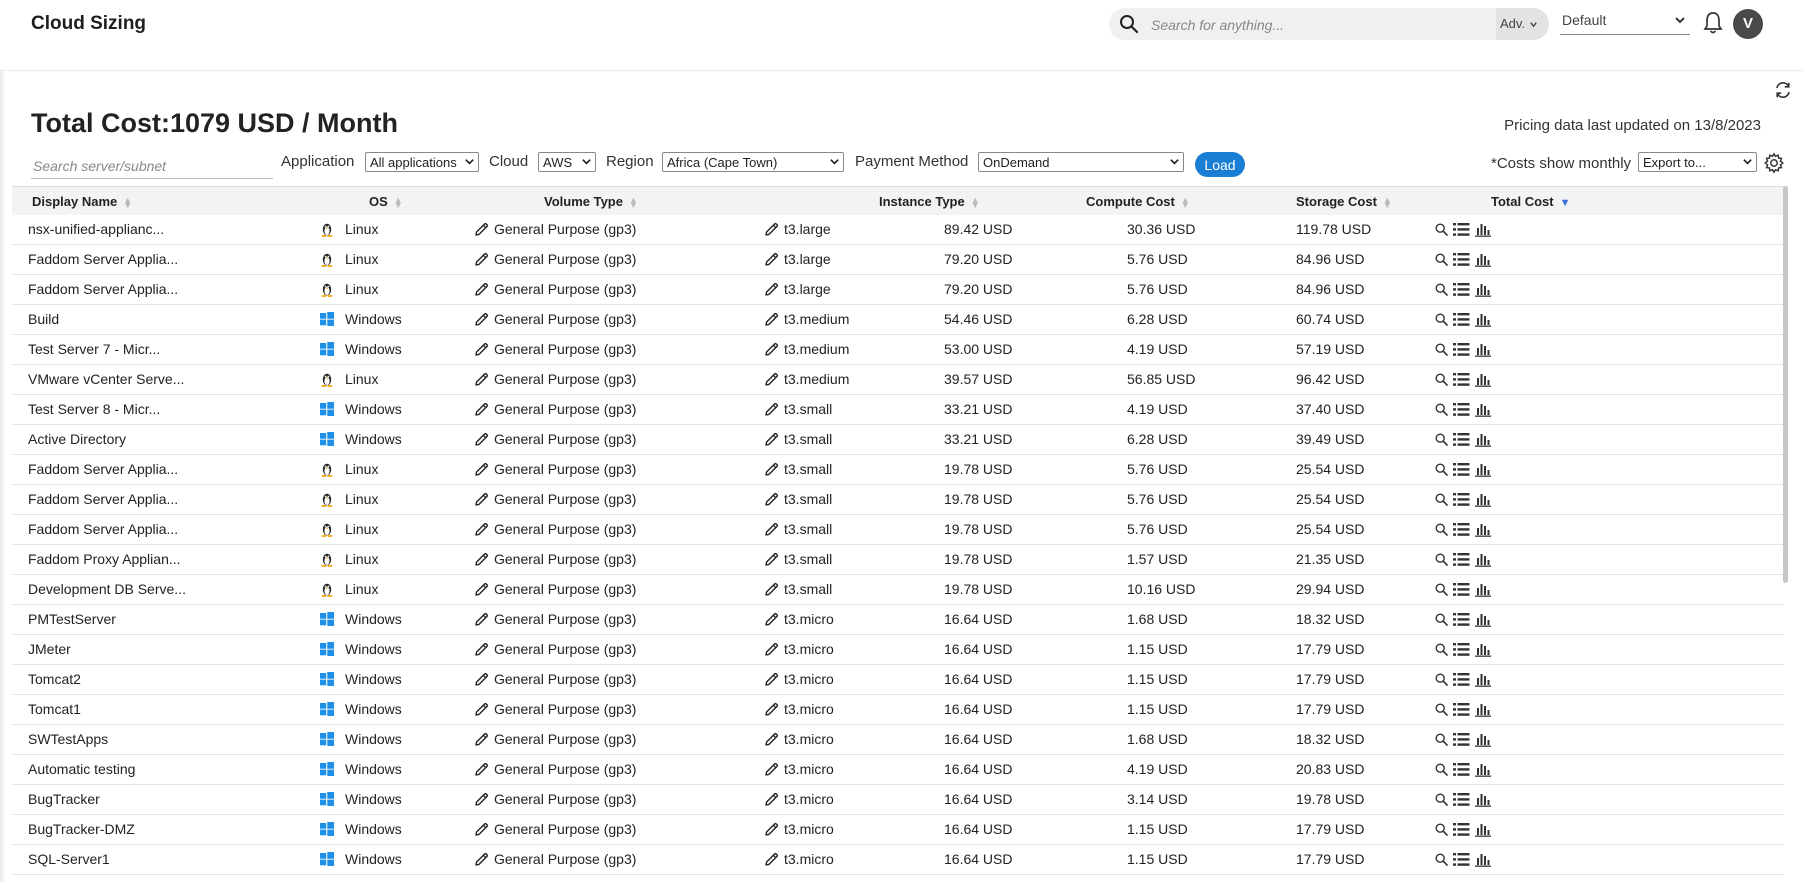 Image resolution: width=1804 pixels, height=883 pixels. What do you see at coordinates (81, 829) in the screenshot?
I see `display-name-cell: BugTracker-DMZ` at bounding box center [81, 829].